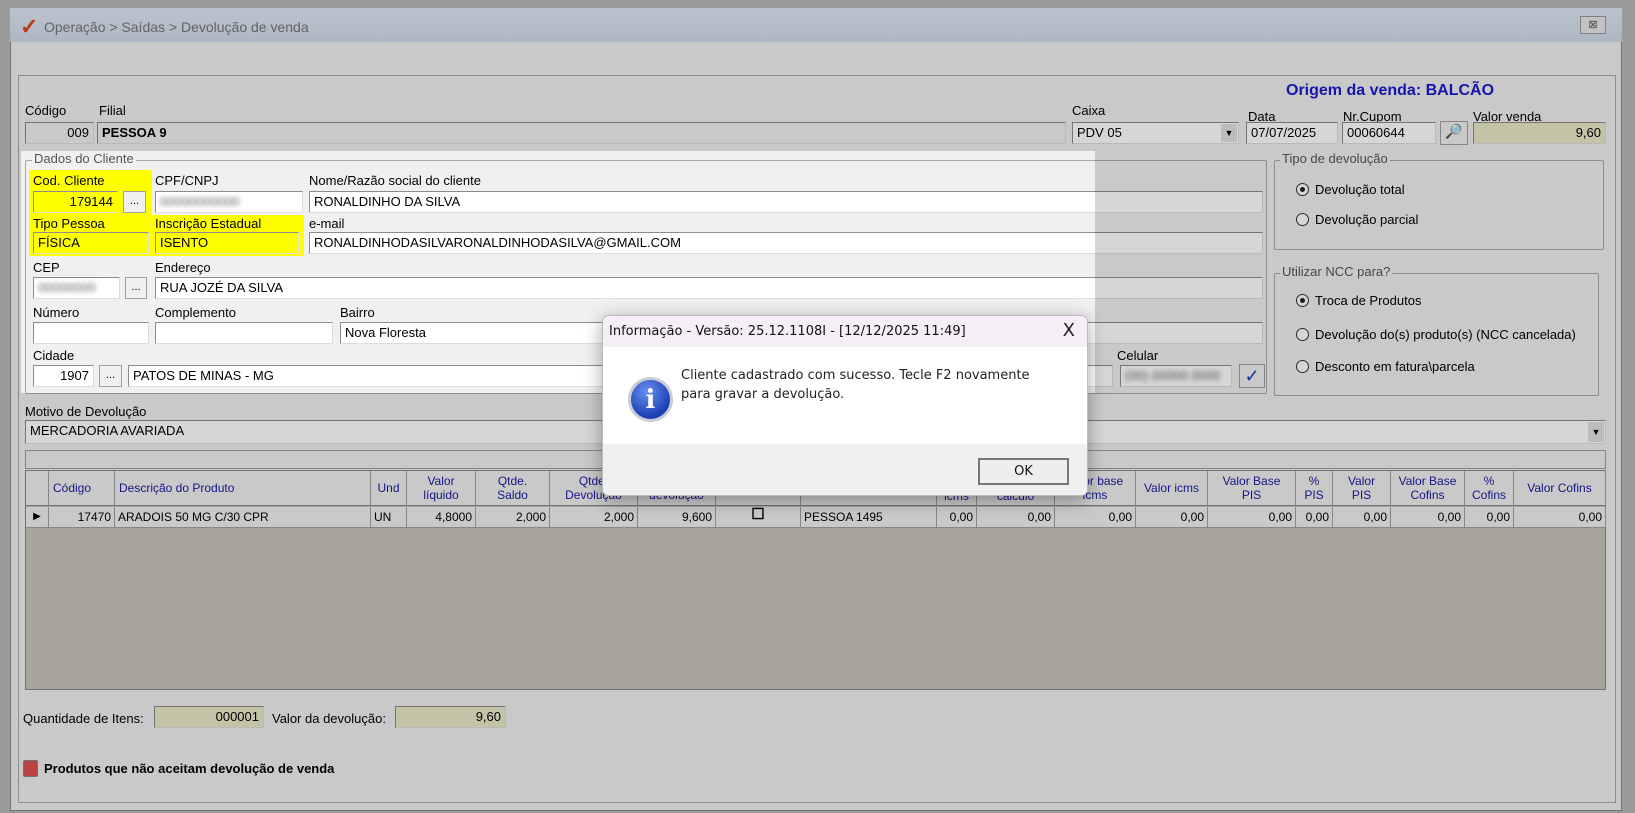 Image resolution: width=1635 pixels, height=813 pixels. I want to click on grid-header-cell: % Cofins, so click(1489, 488).